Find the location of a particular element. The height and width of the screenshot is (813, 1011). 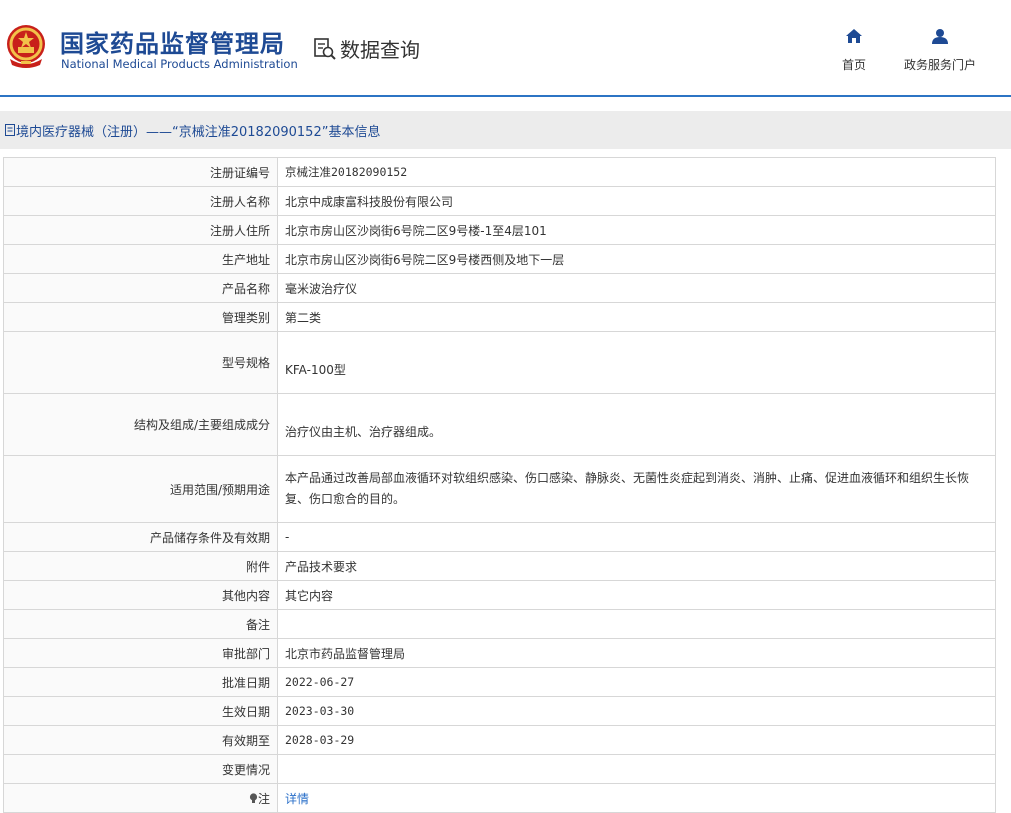

document-search-icon is located at coordinates (325, 48).